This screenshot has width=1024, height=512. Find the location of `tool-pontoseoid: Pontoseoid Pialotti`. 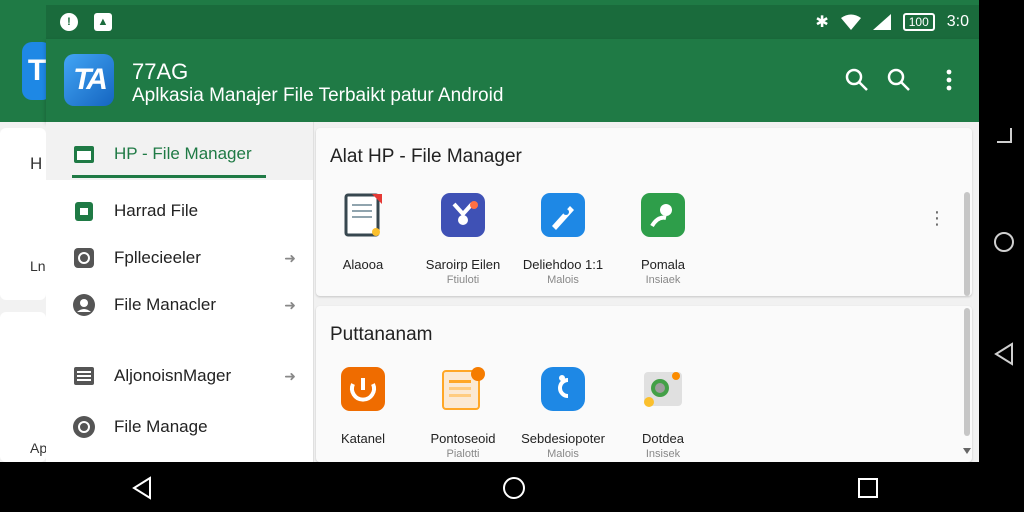

tool-pontoseoid: Pontoseoid Pialotti is located at coordinates (463, 413).